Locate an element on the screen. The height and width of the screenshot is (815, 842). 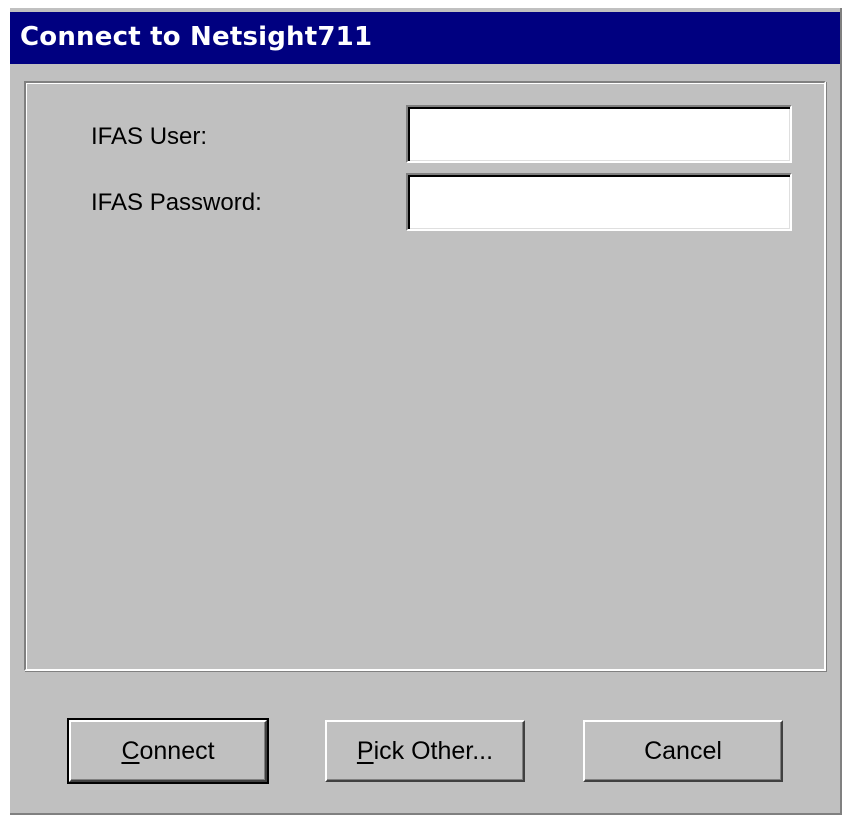
connect-button: Connect is located at coordinates (168, 751).